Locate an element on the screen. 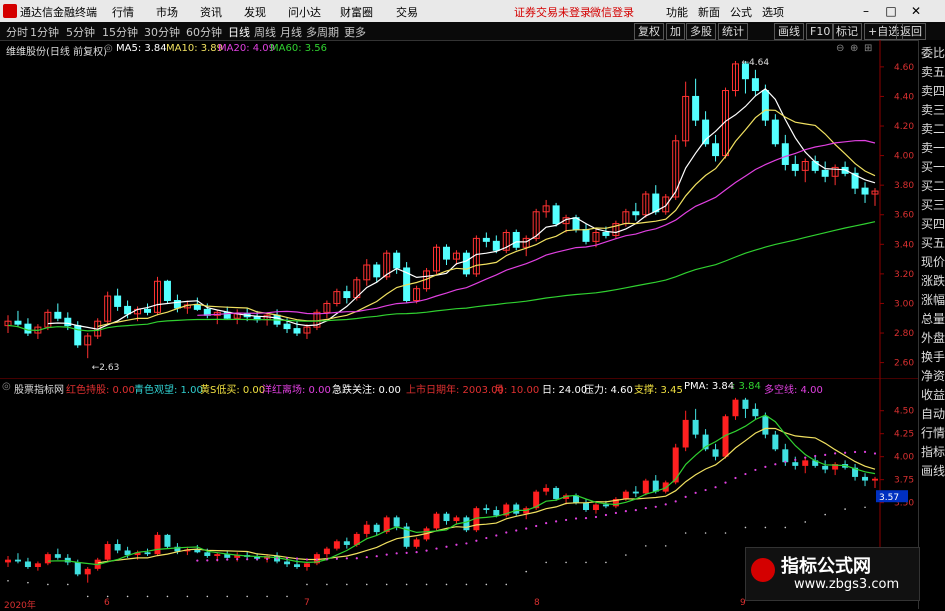 This screenshot has height=611, width=945. expand-icon: ⊞ is located at coordinates (868, 48).